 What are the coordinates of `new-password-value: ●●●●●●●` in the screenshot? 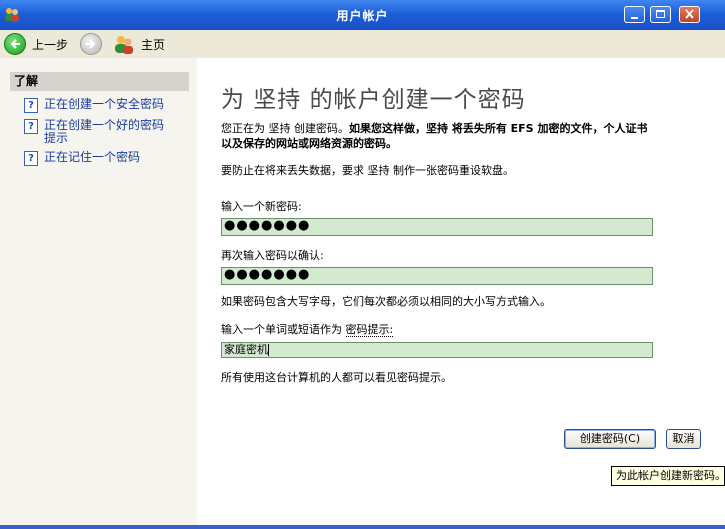 It's located at (267, 225).